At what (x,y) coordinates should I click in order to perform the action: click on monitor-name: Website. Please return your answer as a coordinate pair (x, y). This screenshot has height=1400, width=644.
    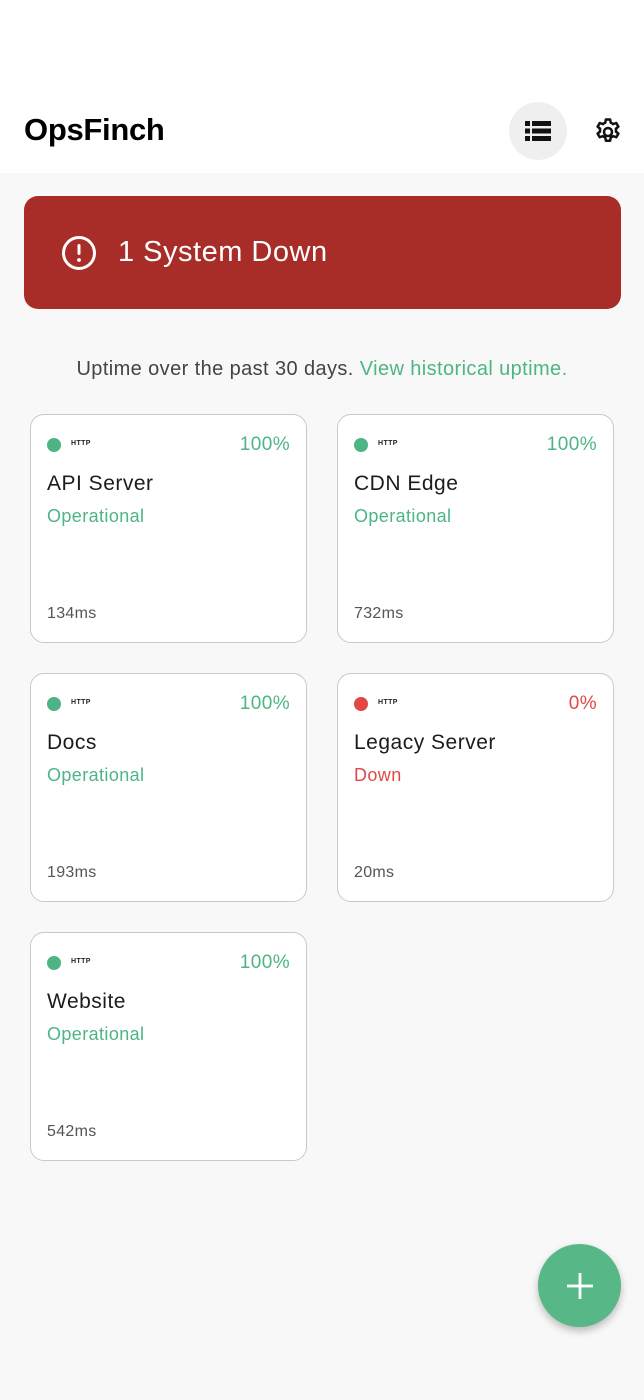
    Looking at the image, I should click on (86, 1001).